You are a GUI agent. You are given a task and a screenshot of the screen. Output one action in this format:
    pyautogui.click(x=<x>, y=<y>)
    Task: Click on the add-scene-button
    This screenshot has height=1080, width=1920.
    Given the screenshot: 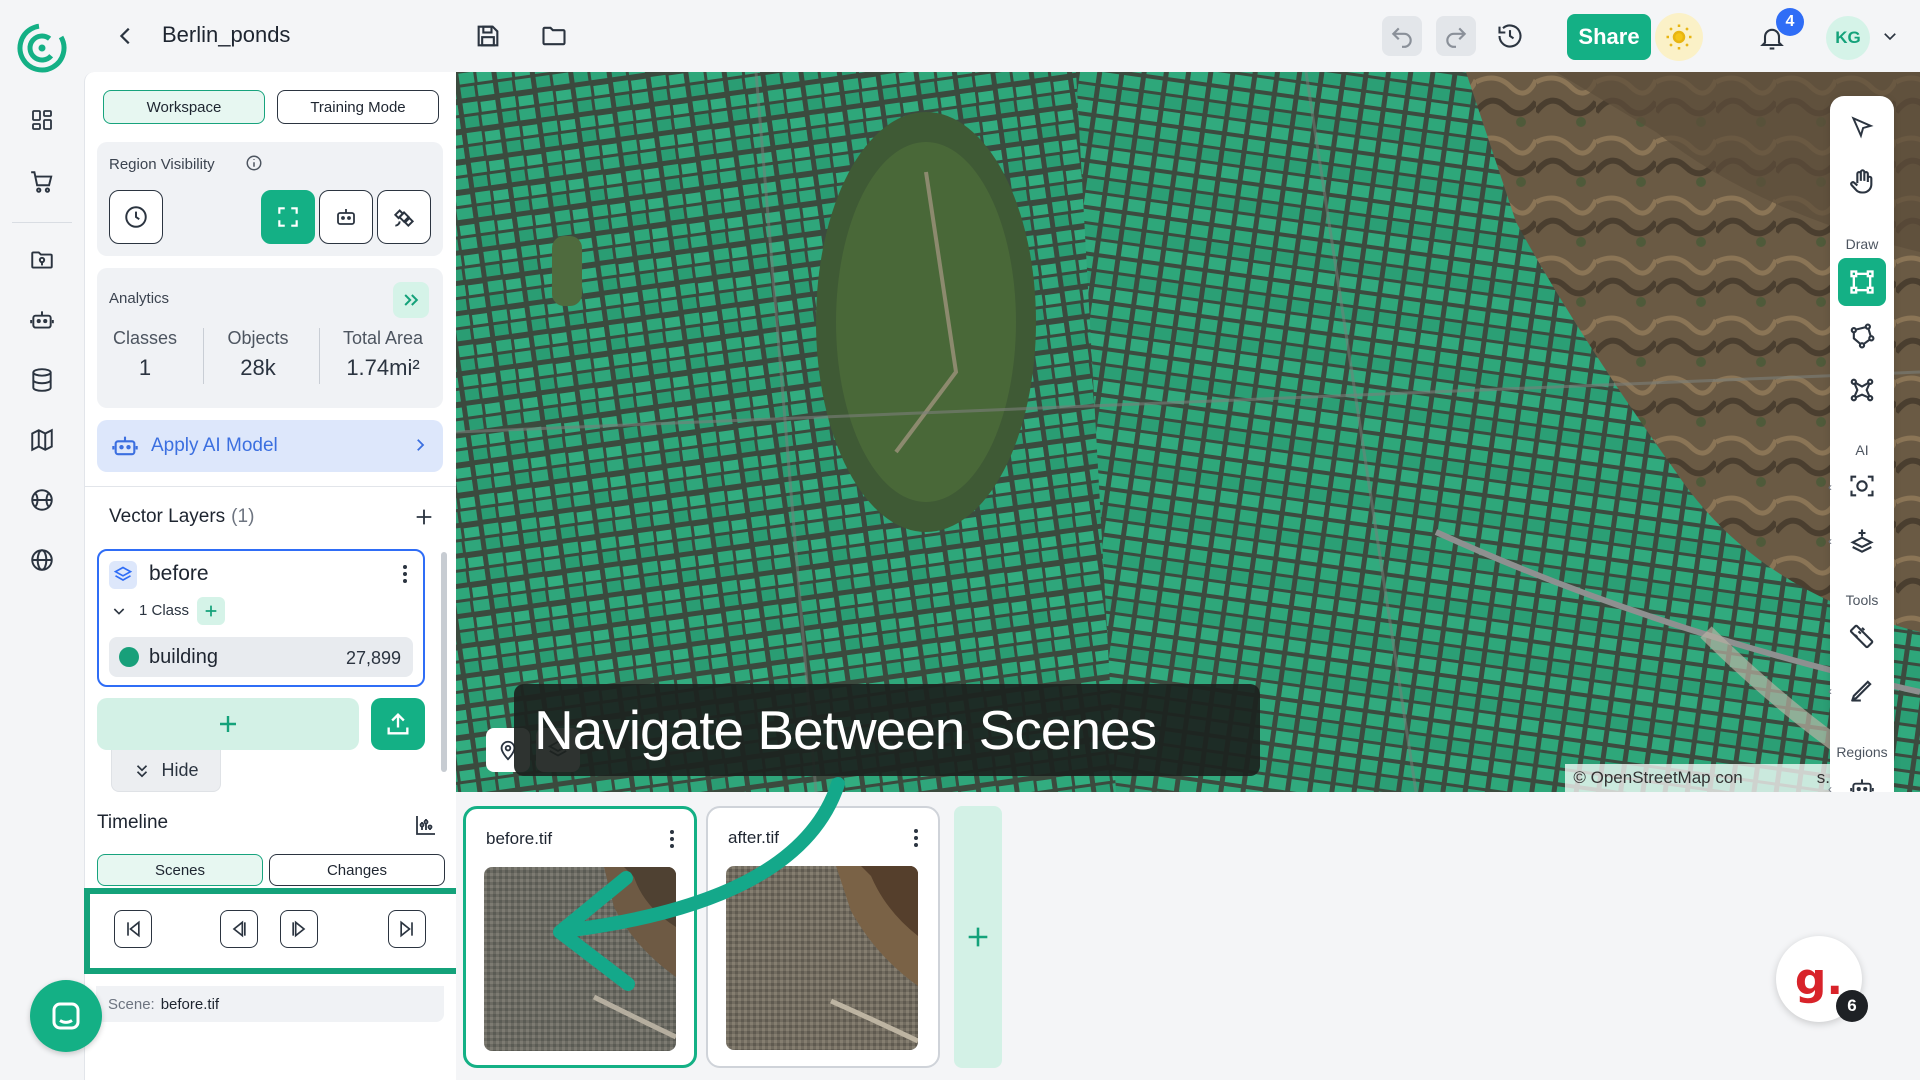 What is the action you would take?
    pyautogui.click(x=978, y=937)
    